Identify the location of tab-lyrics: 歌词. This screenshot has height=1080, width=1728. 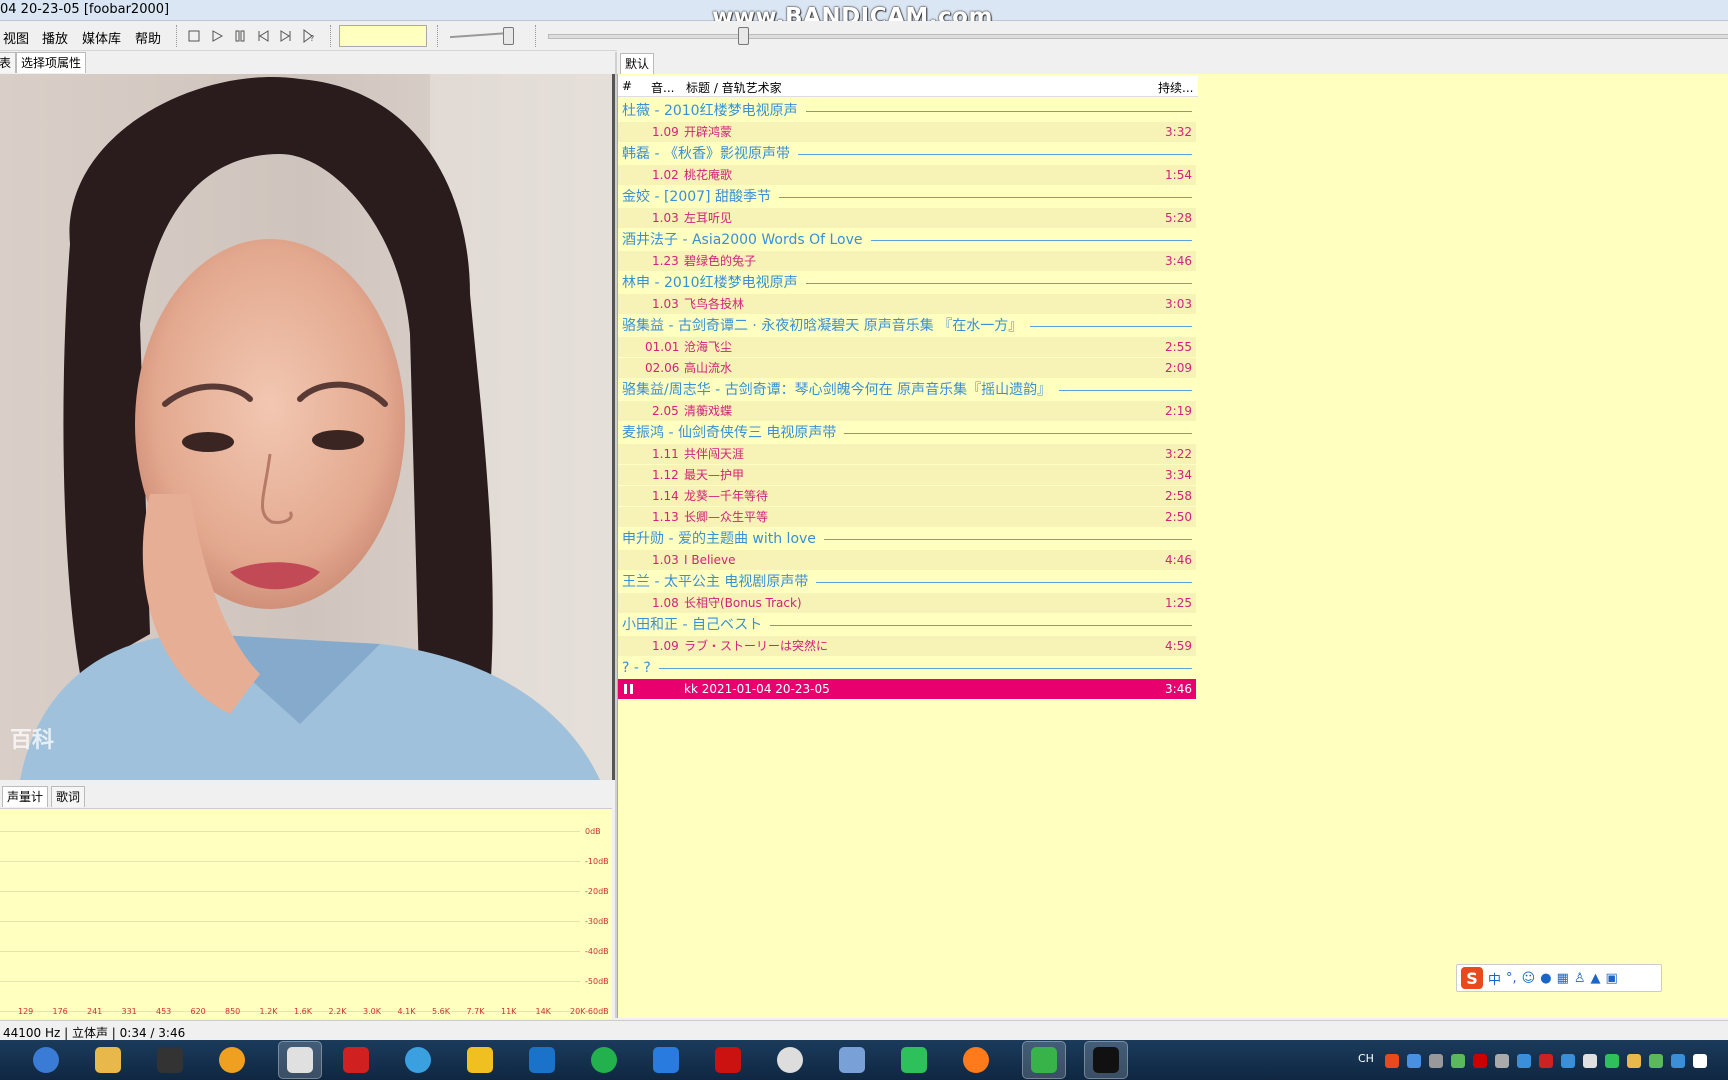
(68, 796).